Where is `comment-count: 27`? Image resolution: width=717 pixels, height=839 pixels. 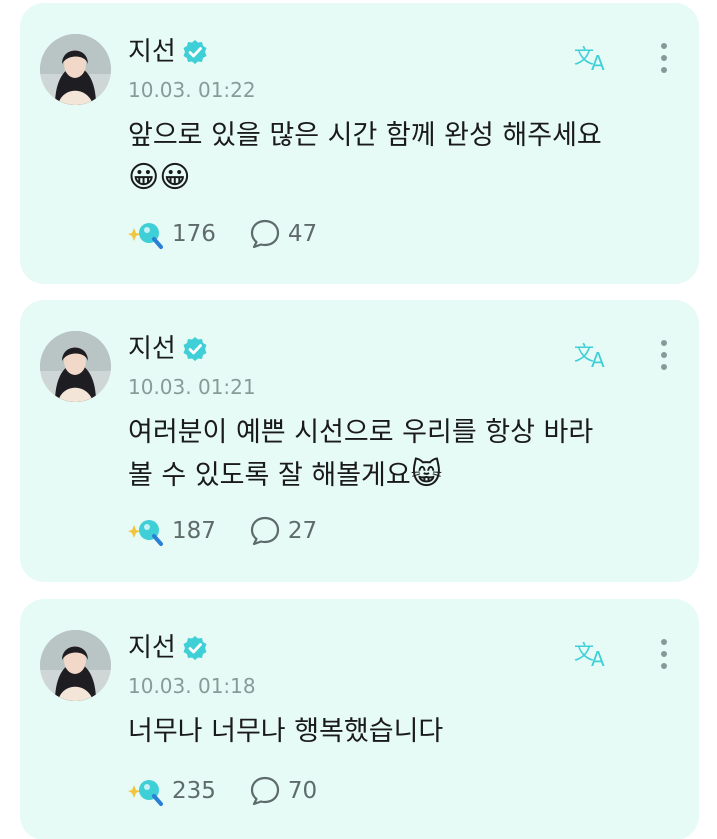
comment-count: 27 is located at coordinates (302, 531).